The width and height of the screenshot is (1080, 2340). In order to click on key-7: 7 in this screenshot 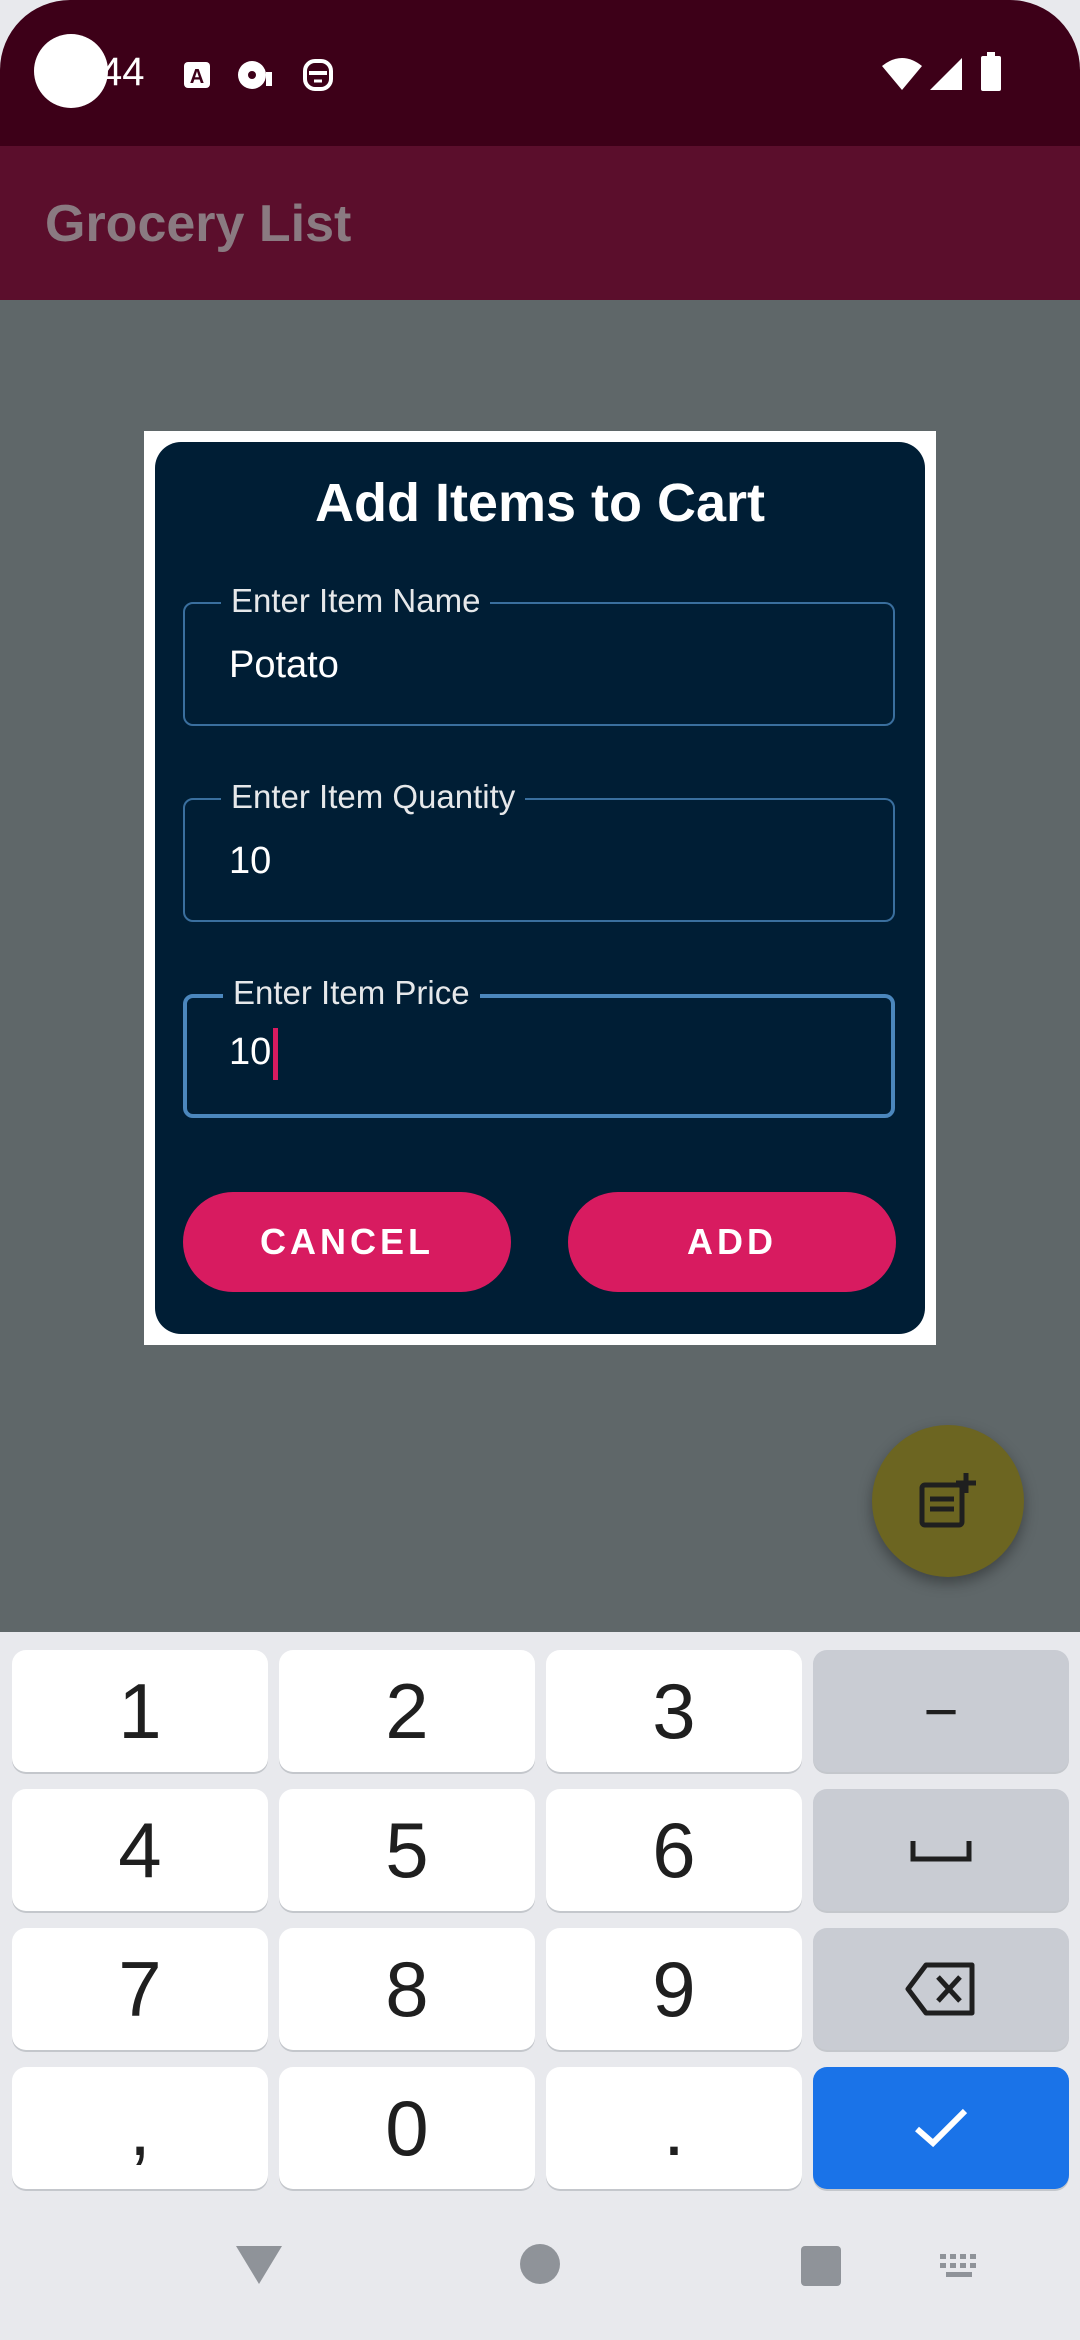, I will do `click(140, 1989)`.